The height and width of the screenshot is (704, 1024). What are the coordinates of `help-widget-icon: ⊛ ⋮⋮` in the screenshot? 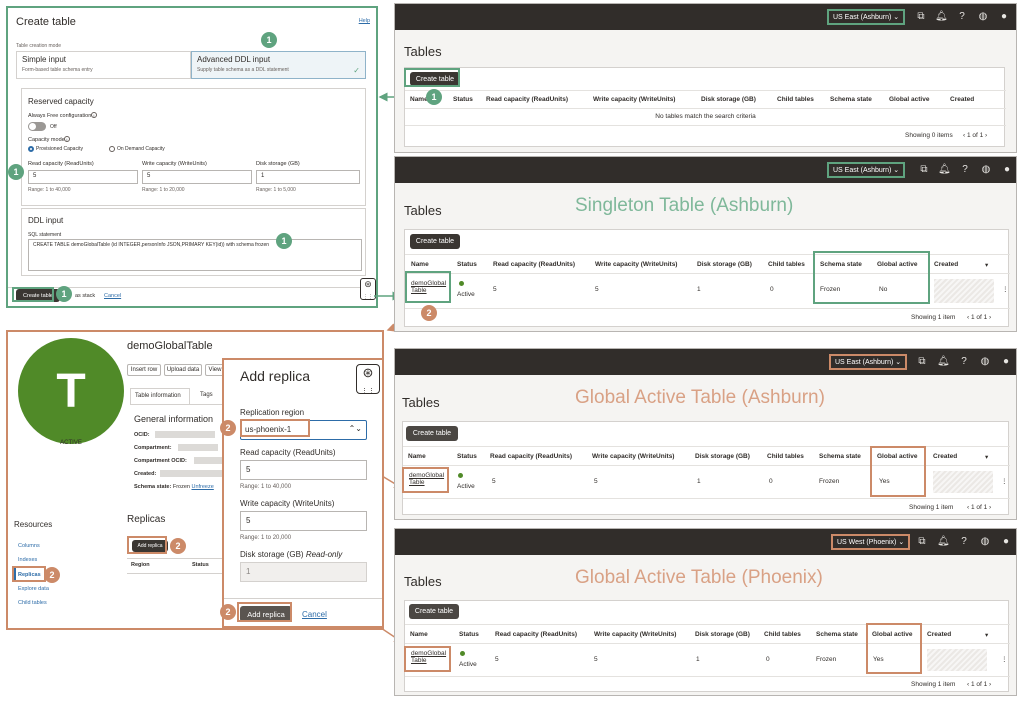 It's located at (368, 379).